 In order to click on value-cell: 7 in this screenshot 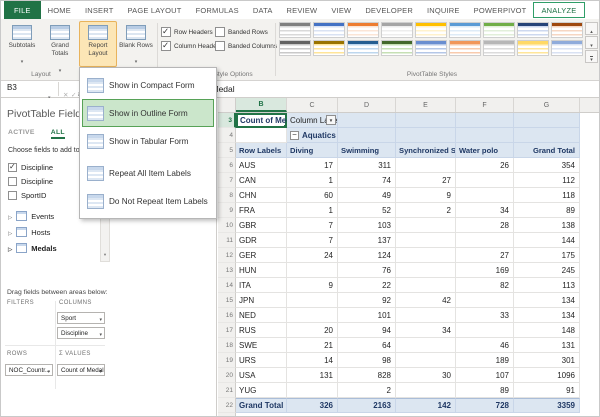, I will do `click(312, 225)`.